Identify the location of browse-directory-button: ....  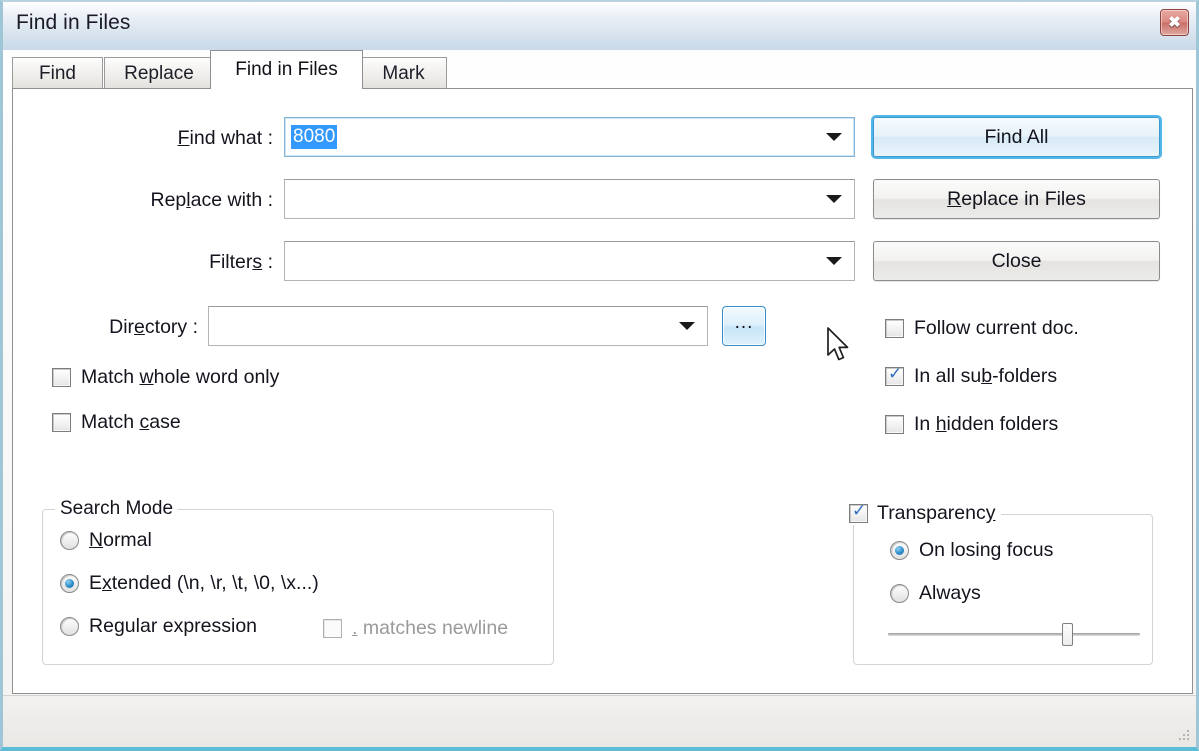
(744, 326).